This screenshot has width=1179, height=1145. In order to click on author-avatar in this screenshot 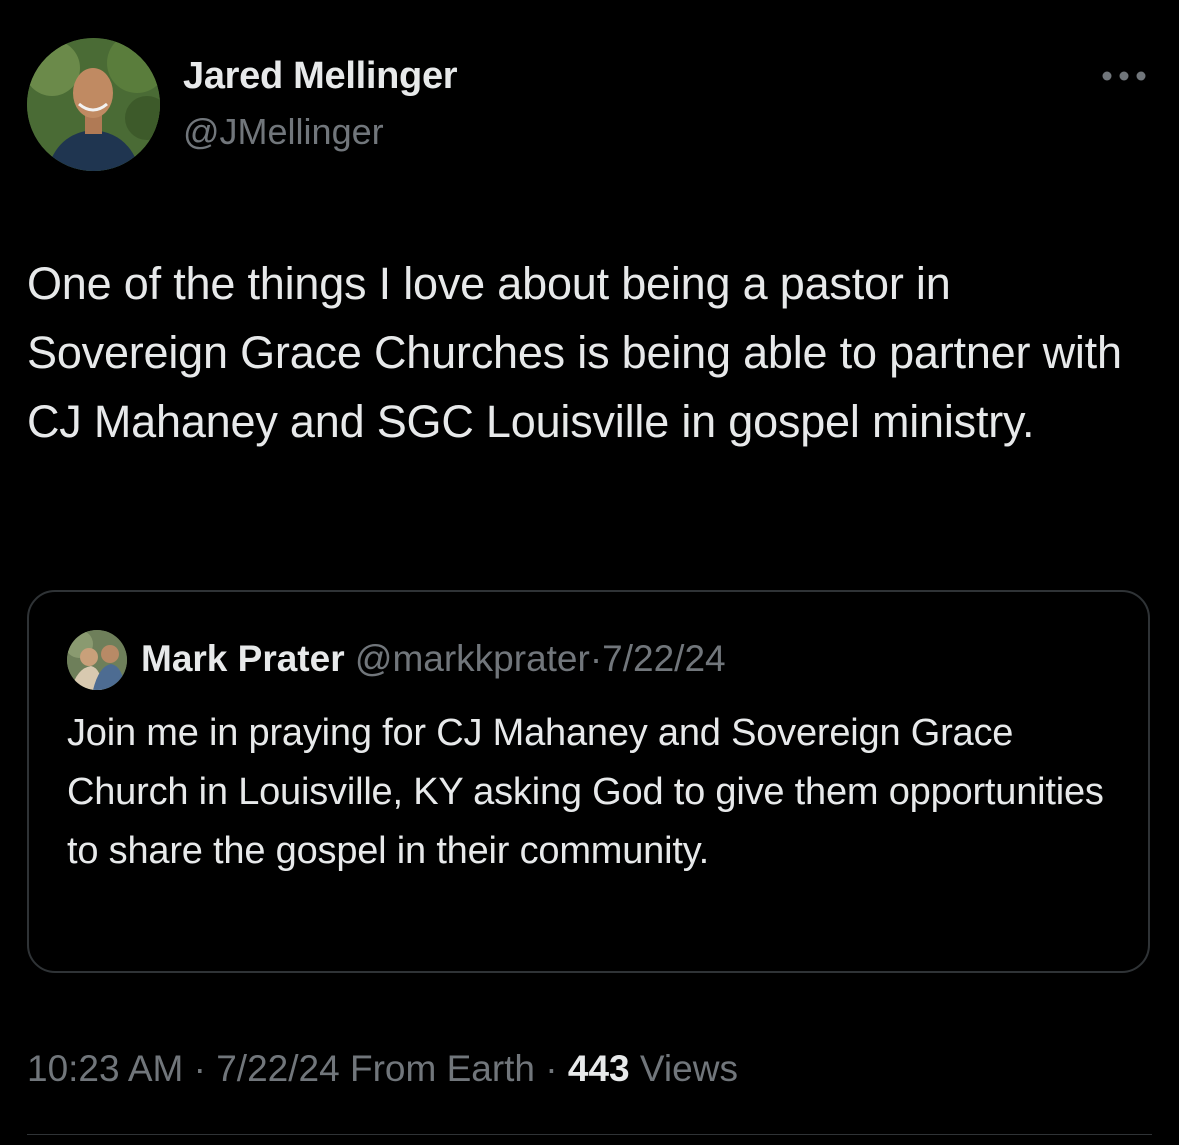, I will do `click(93, 104)`.